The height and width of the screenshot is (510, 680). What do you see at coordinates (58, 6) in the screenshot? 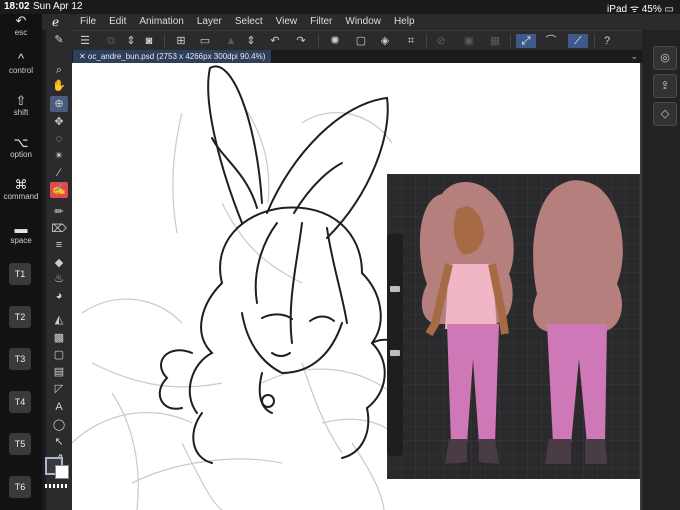
I see `status-date: Sun Apr 12` at bounding box center [58, 6].